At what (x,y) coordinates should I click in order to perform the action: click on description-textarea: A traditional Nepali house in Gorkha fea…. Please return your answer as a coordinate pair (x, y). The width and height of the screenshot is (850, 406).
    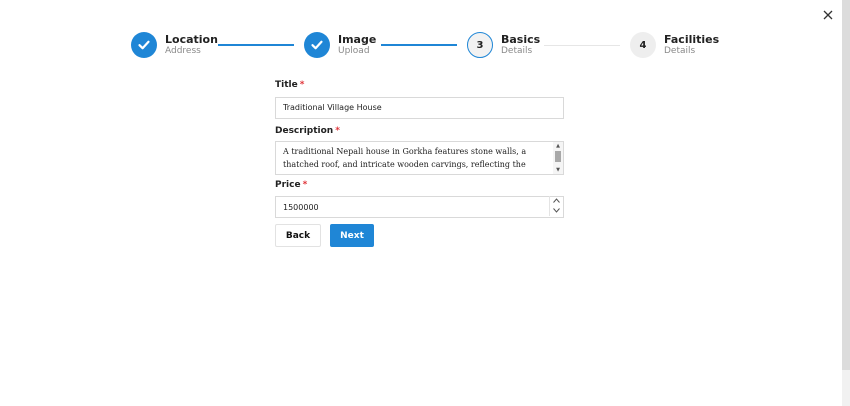
    Looking at the image, I should click on (415, 157).